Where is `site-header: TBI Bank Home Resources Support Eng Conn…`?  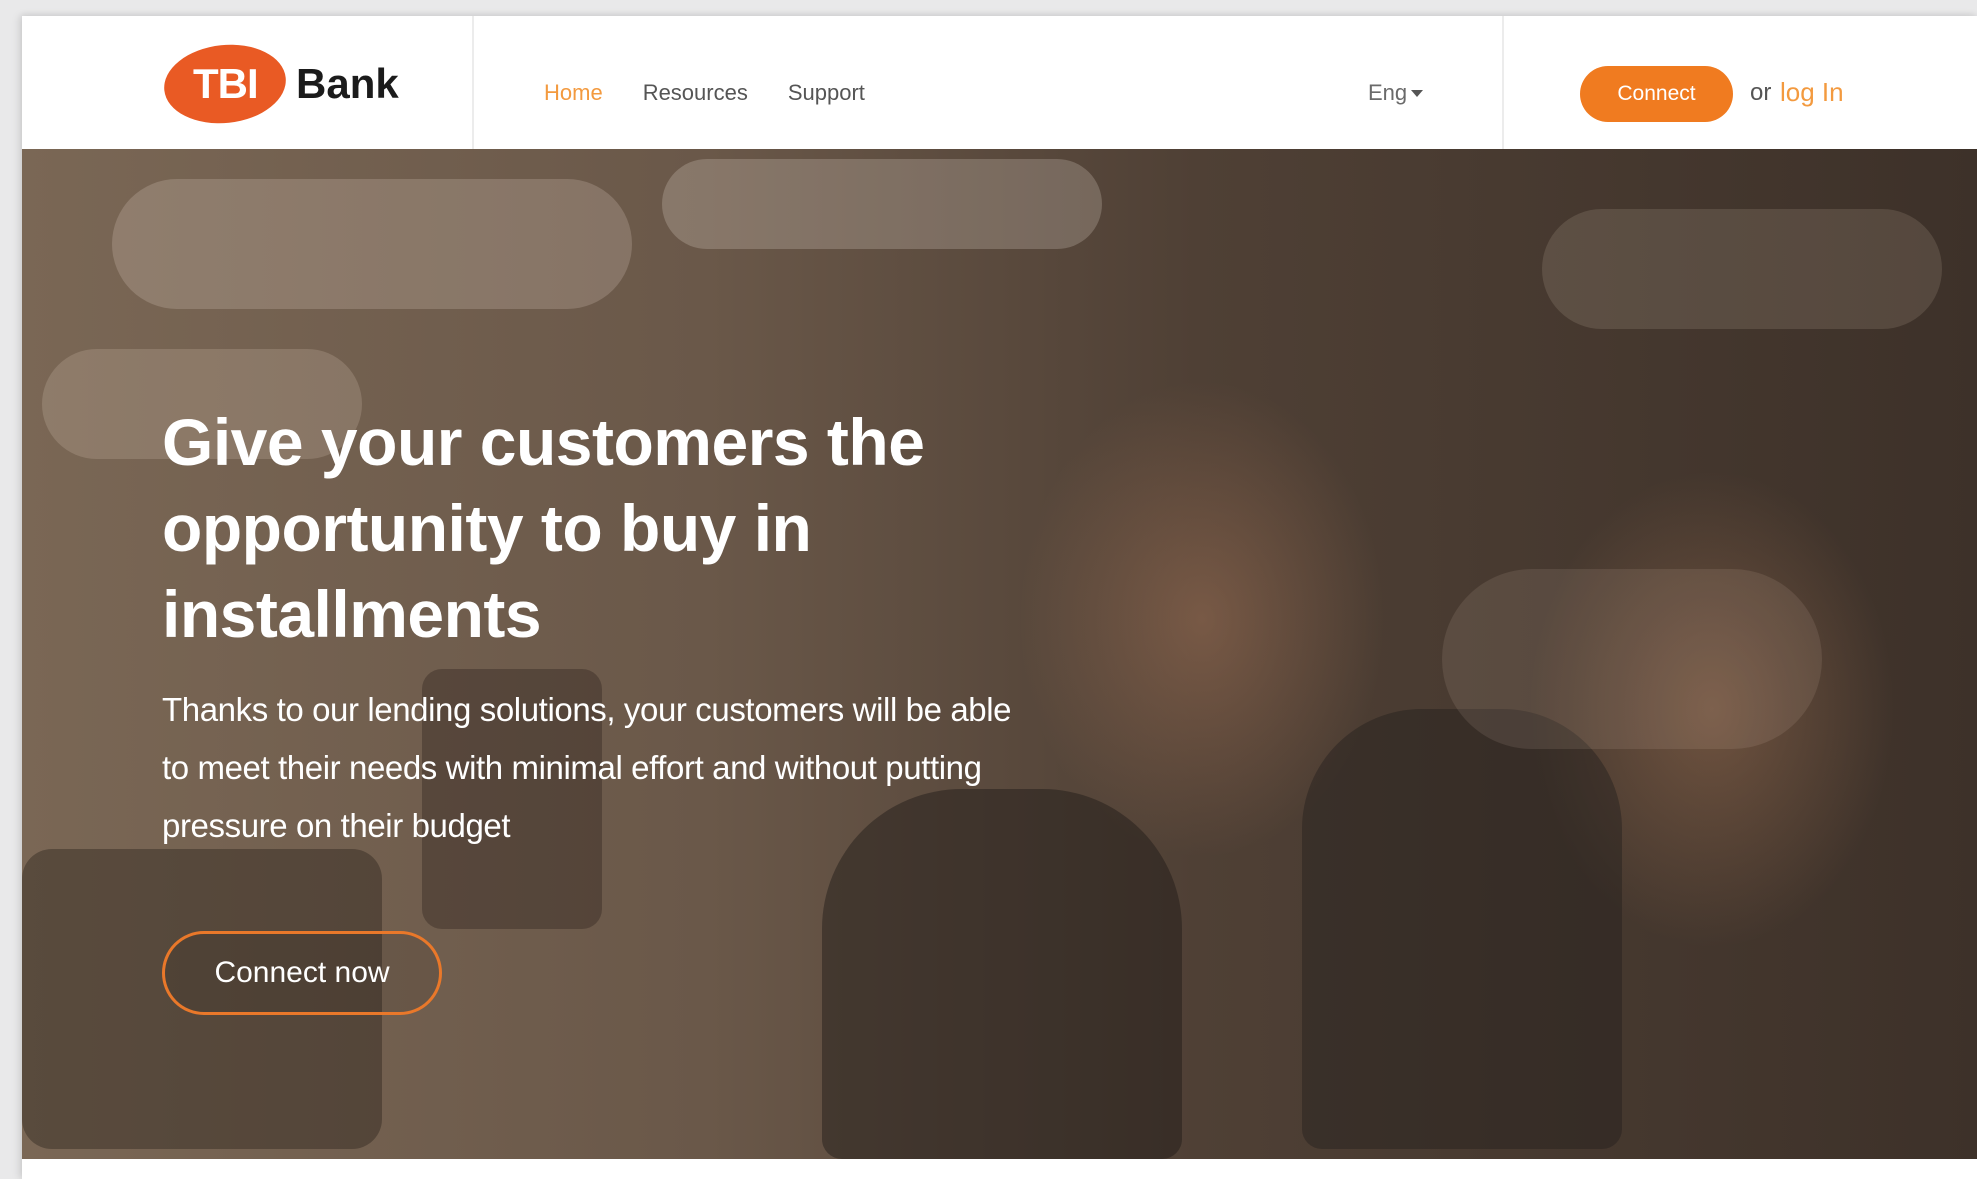
site-header: TBI Bank Home Resources Support Eng Conn… is located at coordinates (999, 82).